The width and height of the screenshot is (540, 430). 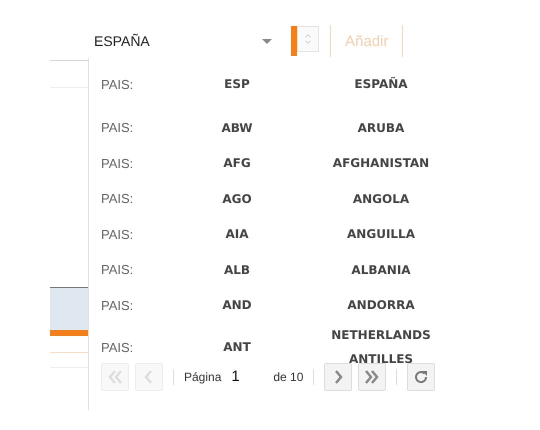 What do you see at coordinates (237, 199) in the screenshot?
I see `option-code: AGO` at bounding box center [237, 199].